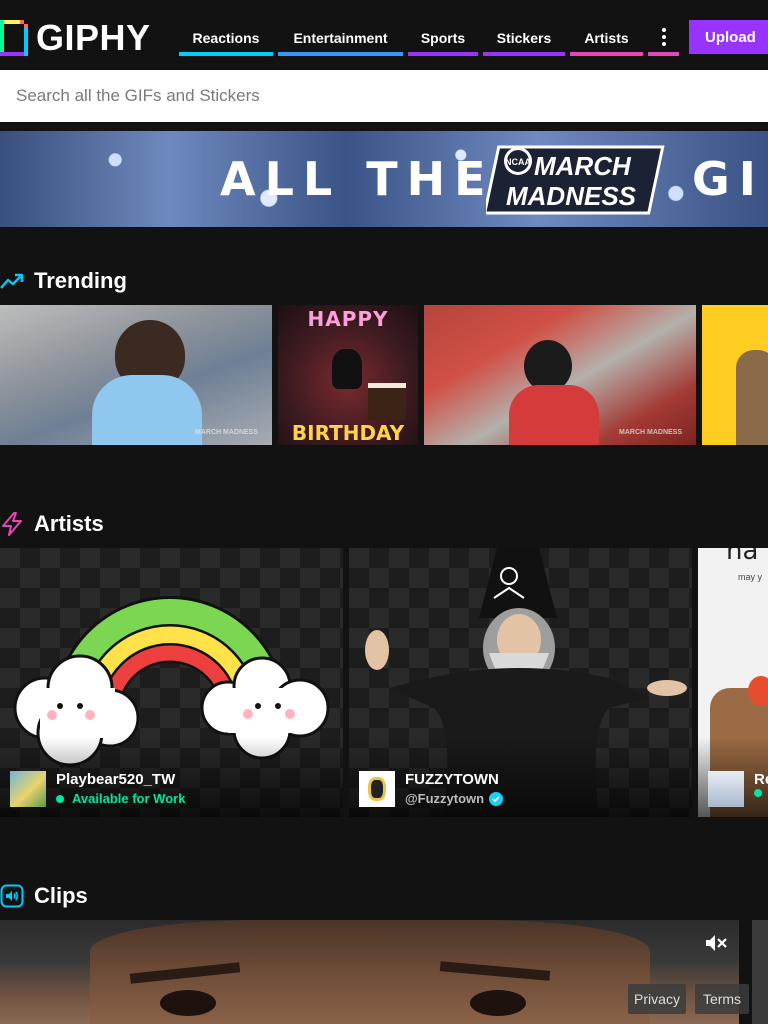  I want to click on artist-card: Playbear520_TW Available for Work, so click(171, 682).